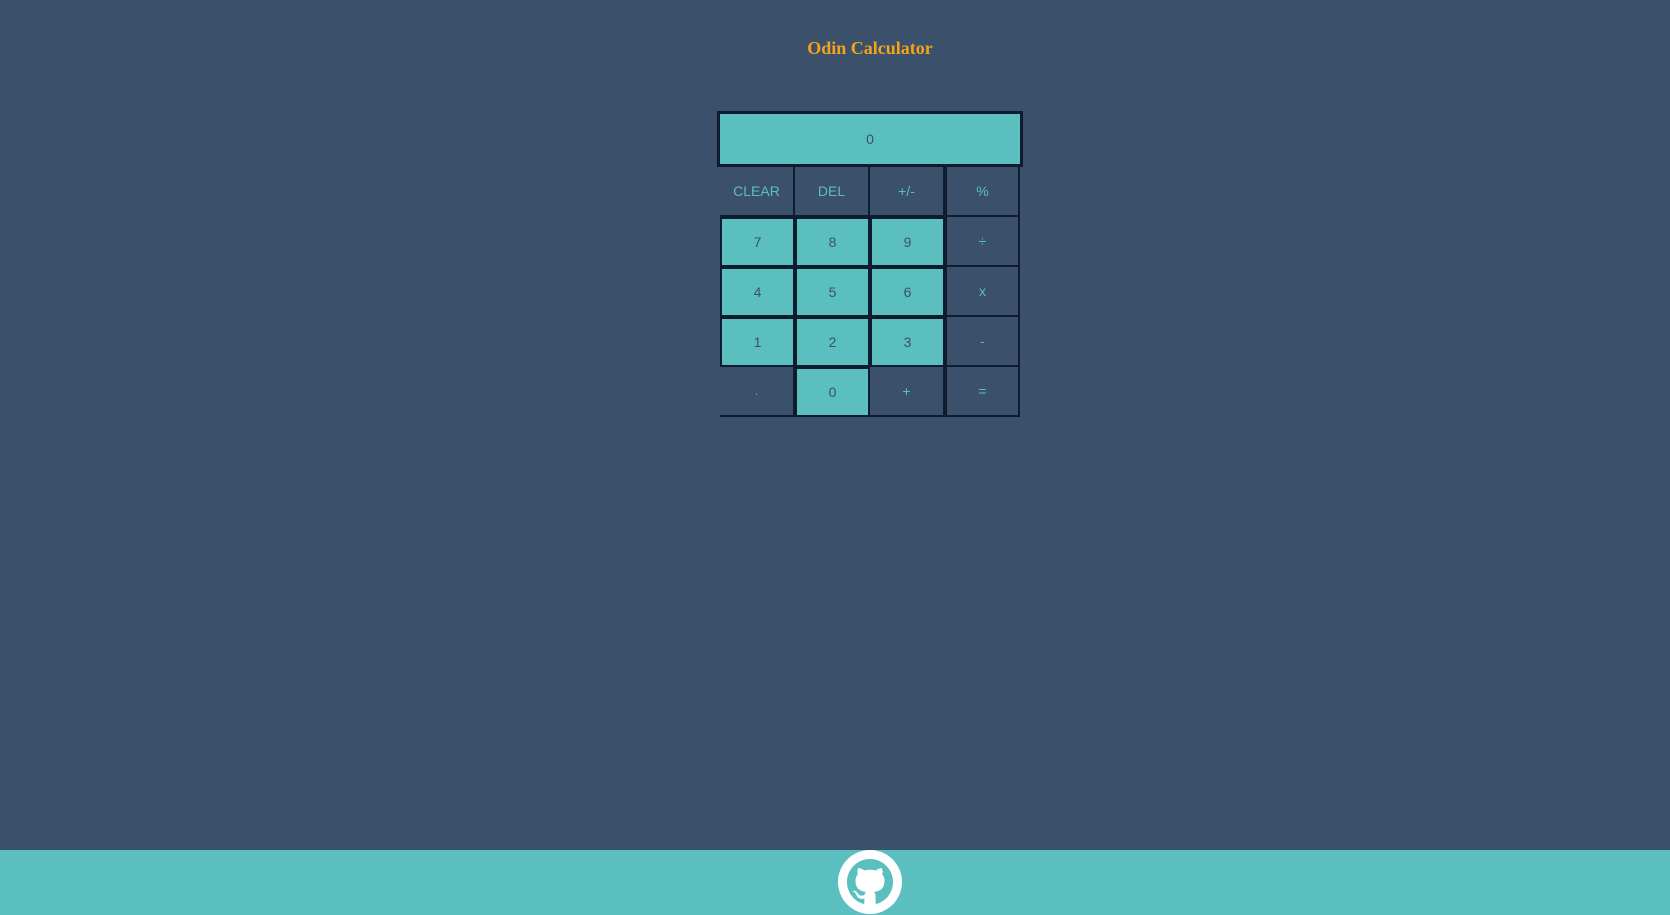 The image size is (1670, 915). What do you see at coordinates (907, 342) in the screenshot?
I see `digit-3-button: 3` at bounding box center [907, 342].